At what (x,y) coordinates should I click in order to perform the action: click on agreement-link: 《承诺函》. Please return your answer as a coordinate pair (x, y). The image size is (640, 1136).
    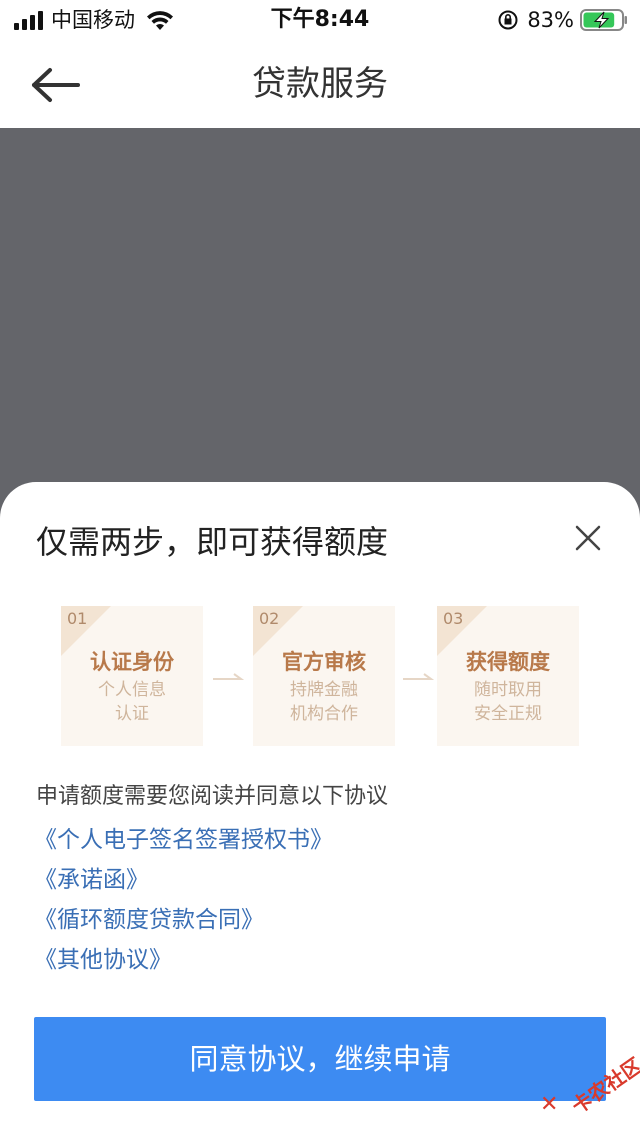
    Looking at the image, I should click on (91, 880).